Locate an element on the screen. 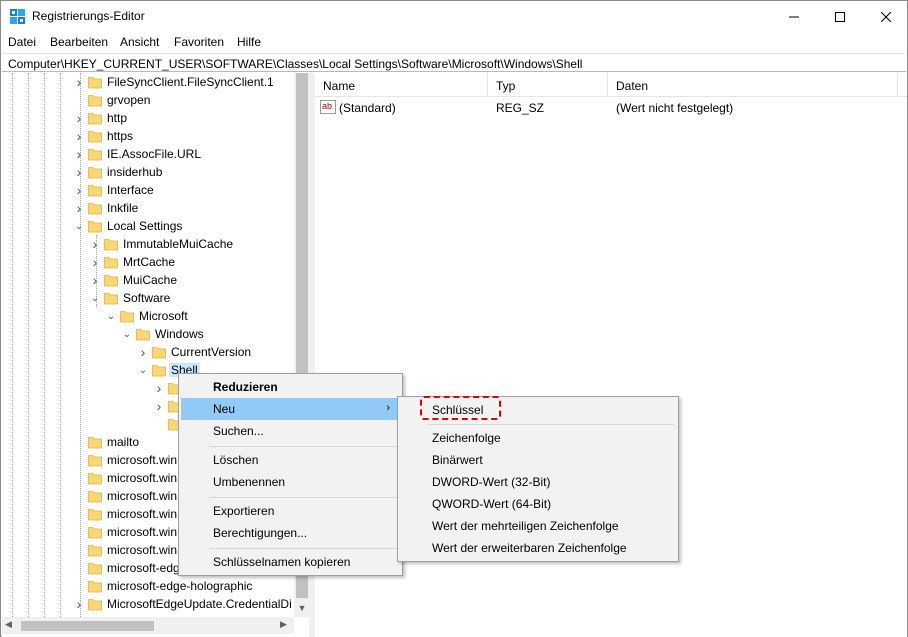 The width and height of the screenshot is (908, 637). tree-item: microsoft-edge-holographic is located at coordinates (148, 586).